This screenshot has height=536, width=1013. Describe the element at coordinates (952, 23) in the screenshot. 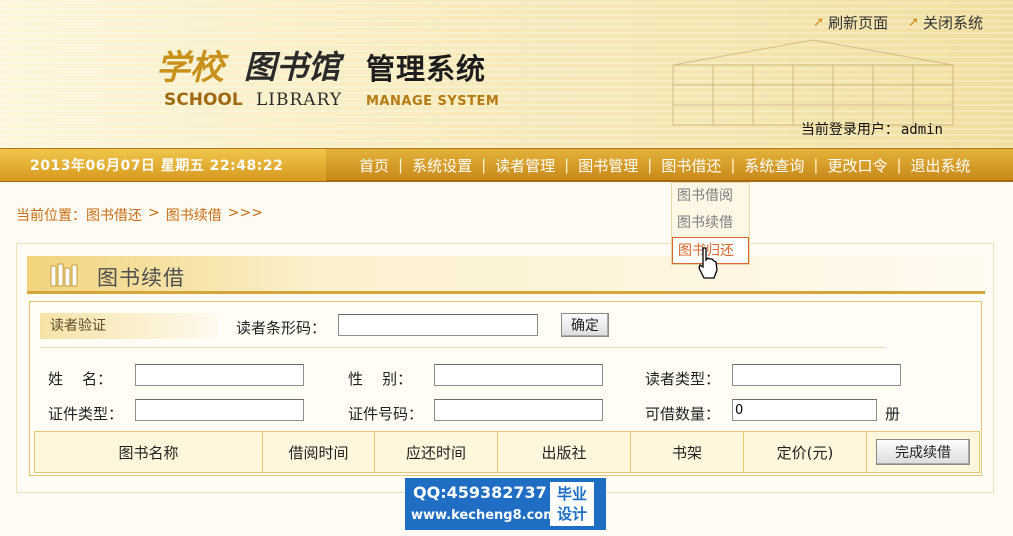

I see `close-system-label: 关闭系统` at that location.